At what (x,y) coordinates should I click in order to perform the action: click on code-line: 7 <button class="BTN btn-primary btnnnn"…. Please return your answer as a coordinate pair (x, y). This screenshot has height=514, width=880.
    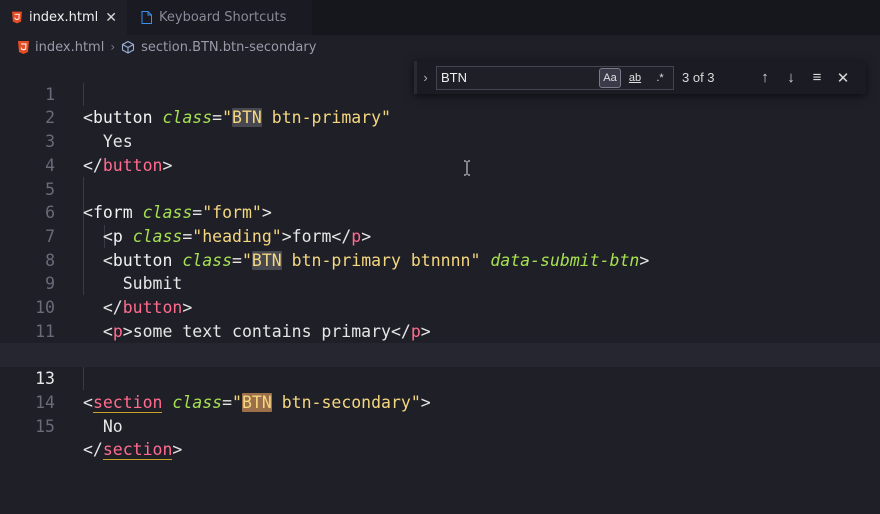
    Looking at the image, I should click on (440, 235).